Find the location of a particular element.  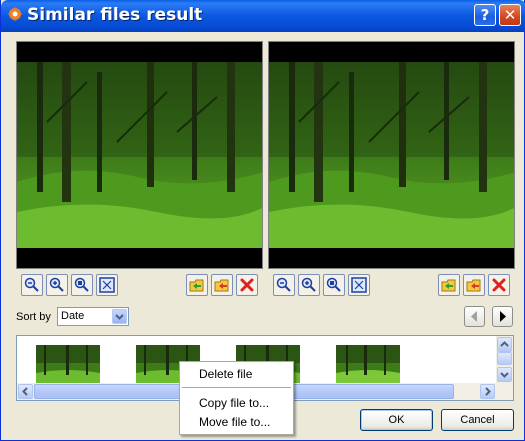

scroll-thumb is located at coordinates (504, 358).